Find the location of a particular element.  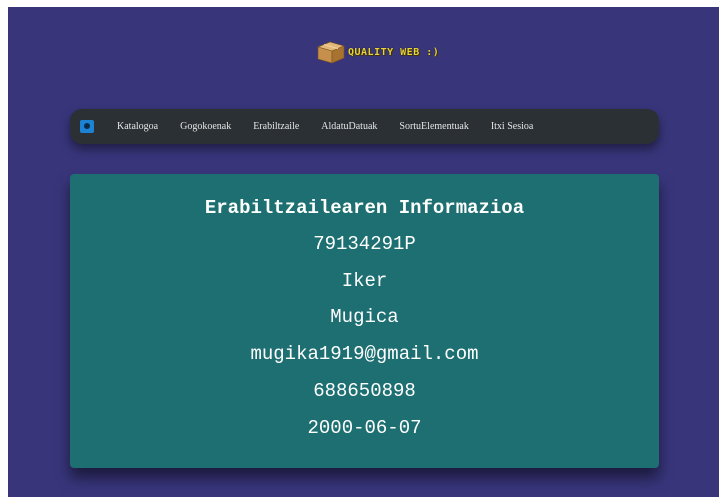

brand-icon is located at coordinates (87, 126).